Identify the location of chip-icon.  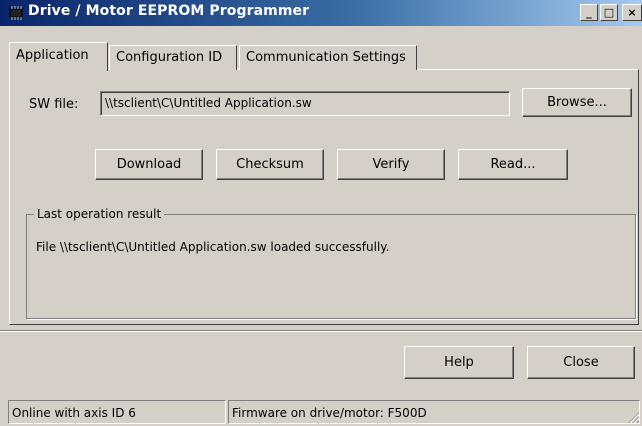
(16, 13).